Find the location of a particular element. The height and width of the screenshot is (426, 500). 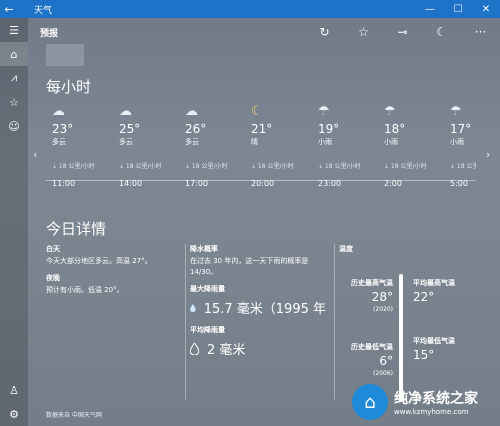

avg-high: 平均最高气温 22° is located at coordinates (434, 291).